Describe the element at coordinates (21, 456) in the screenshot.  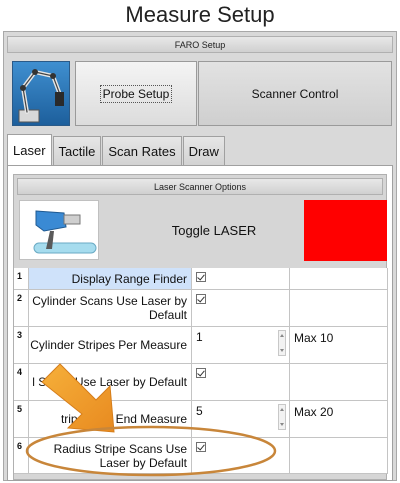
I see `option-number: 6` at that location.